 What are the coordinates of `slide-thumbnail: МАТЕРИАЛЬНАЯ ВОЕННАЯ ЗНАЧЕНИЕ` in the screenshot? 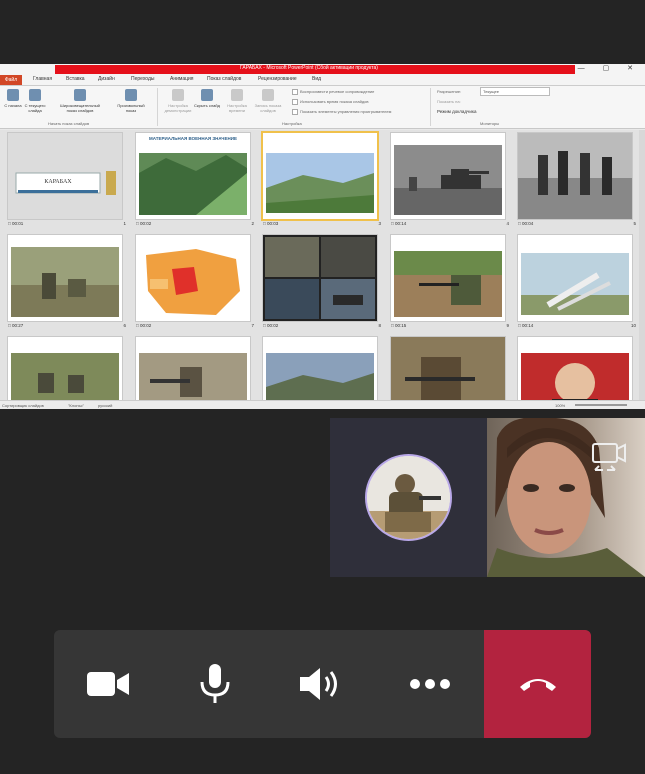 It's located at (193, 176).